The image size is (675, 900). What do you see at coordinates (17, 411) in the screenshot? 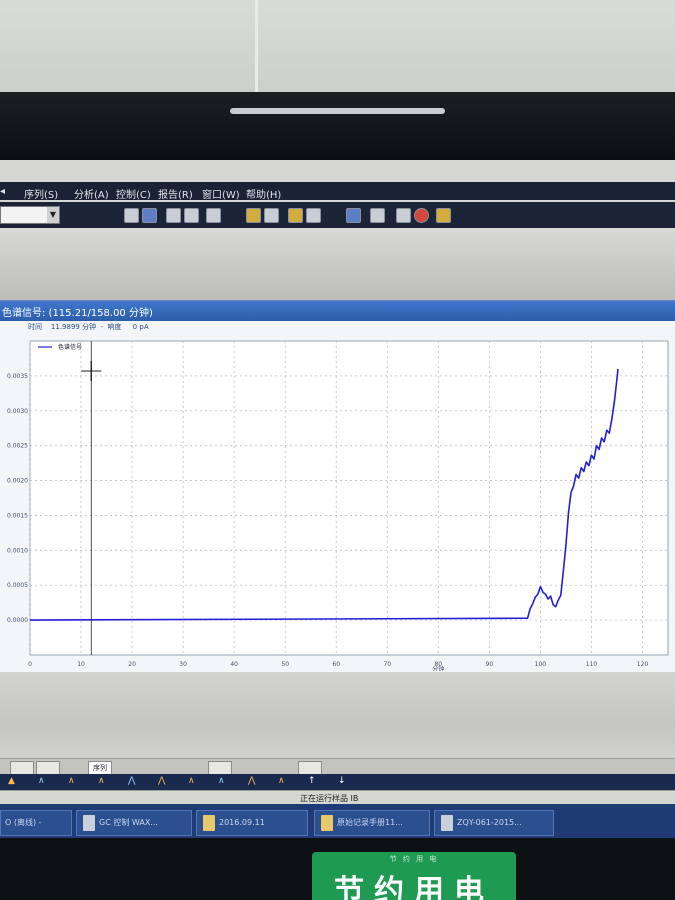
I see `y-tick-label: 0.0030` at bounding box center [17, 411].